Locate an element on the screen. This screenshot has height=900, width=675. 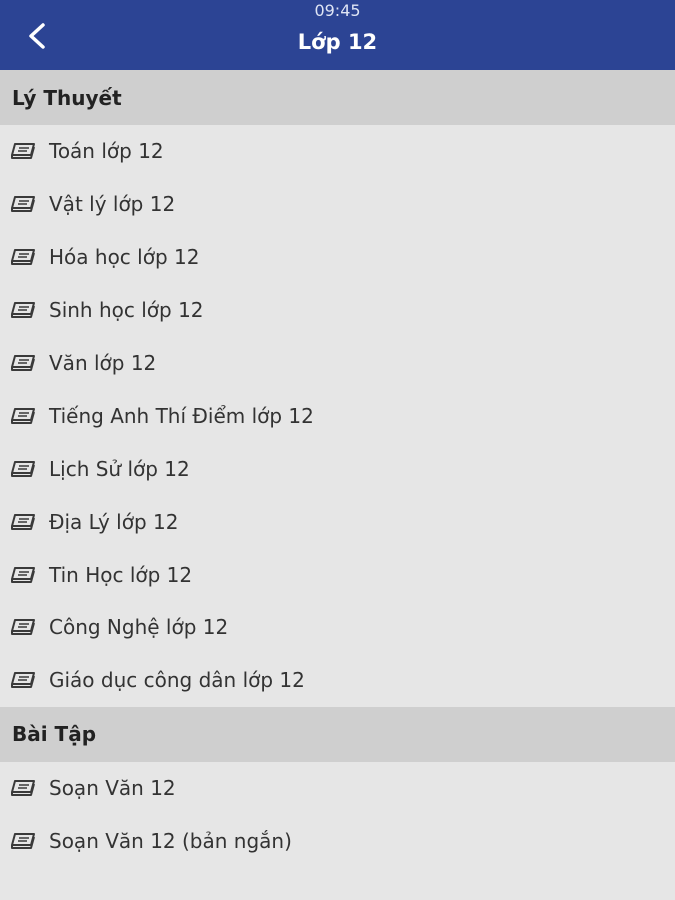
list-item-label: Soạn Văn 12 (bản ngắn) is located at coordinates (170, 841).